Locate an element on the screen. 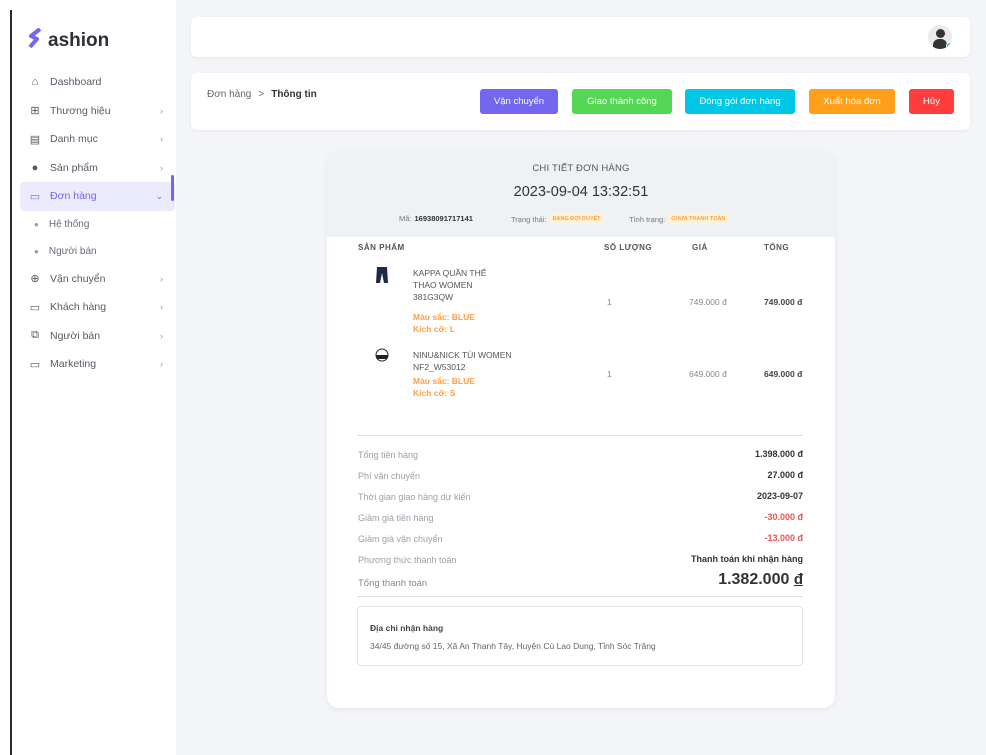 This screenshot has height=755, width=986. logo: ashion is located at coordinates (69, 40).